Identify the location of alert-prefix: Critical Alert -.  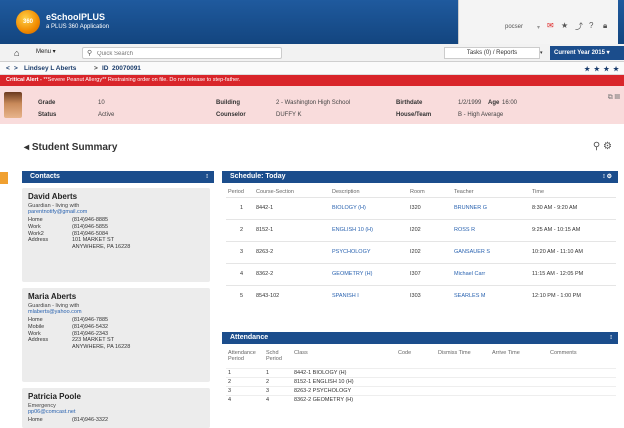
(25, 80).